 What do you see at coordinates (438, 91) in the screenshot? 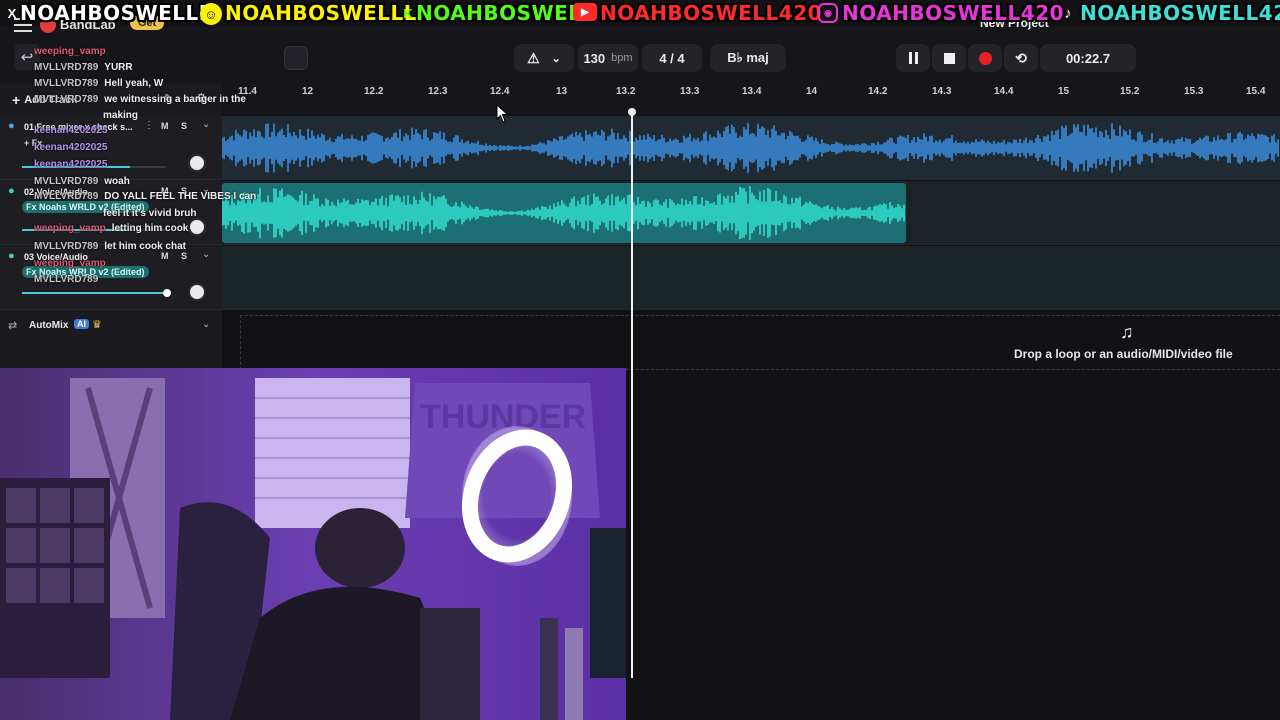
I see `ruler-tick-label: 12.3` at bounding box center [438, 91].